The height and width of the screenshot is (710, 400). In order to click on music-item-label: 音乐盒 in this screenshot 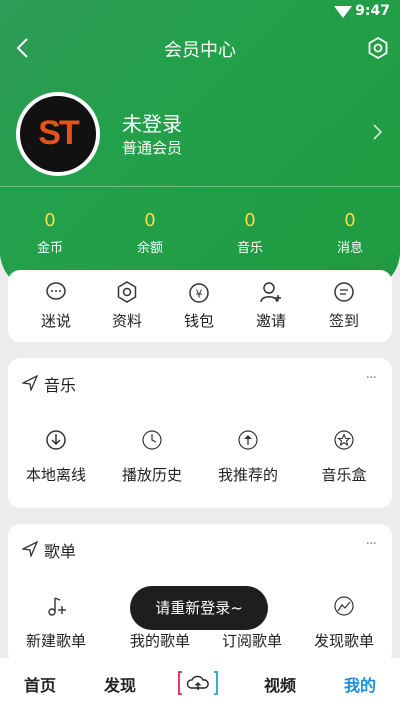, I will do `click(344, 475)`.